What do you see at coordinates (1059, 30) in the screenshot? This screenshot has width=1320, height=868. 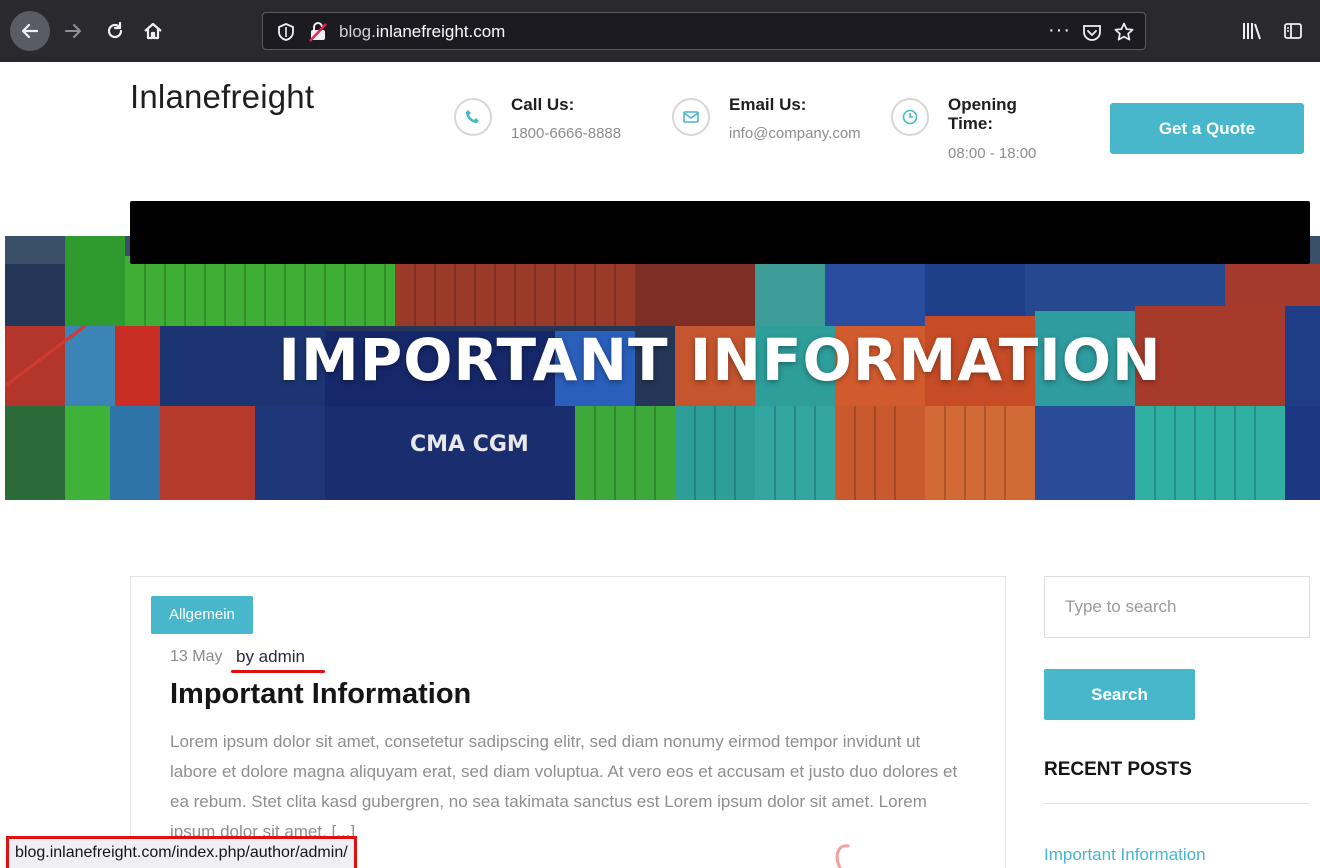 I see `page-actions-button: ···` at bounding box center [1059, 30].